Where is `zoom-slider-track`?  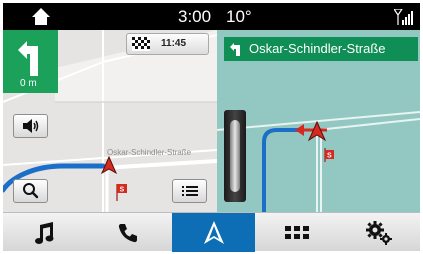 zoom-slider-track is located at coordinates (235, 156).